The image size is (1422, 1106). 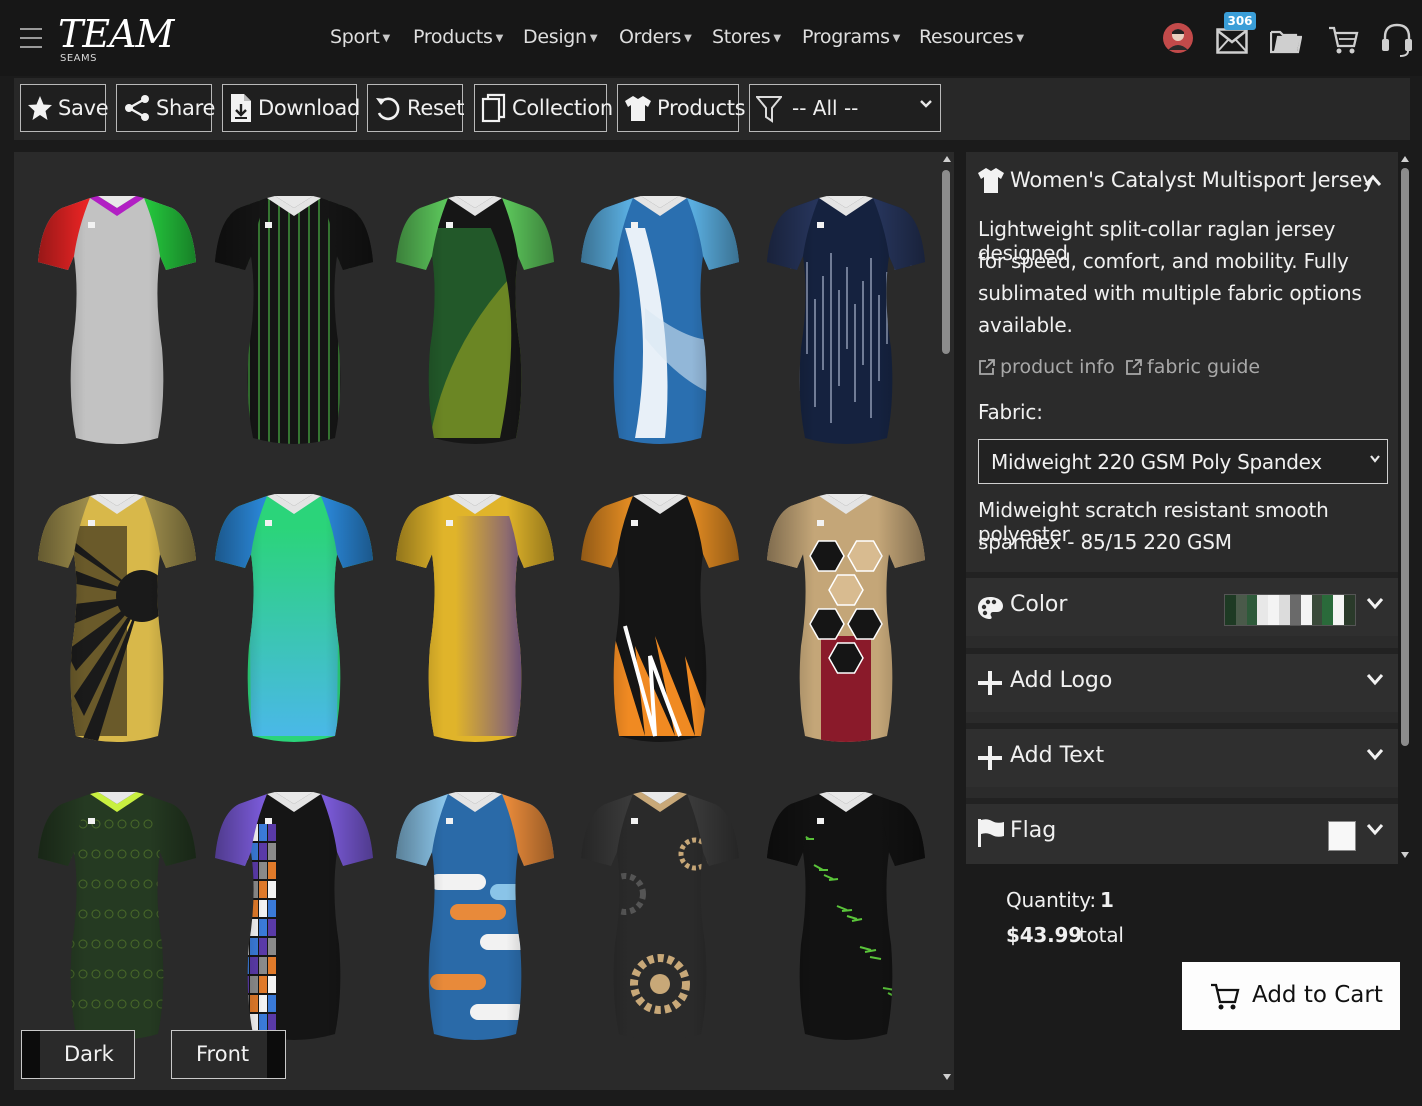 I want to click on color-swatch-strip, so click(x=1290, y=610).